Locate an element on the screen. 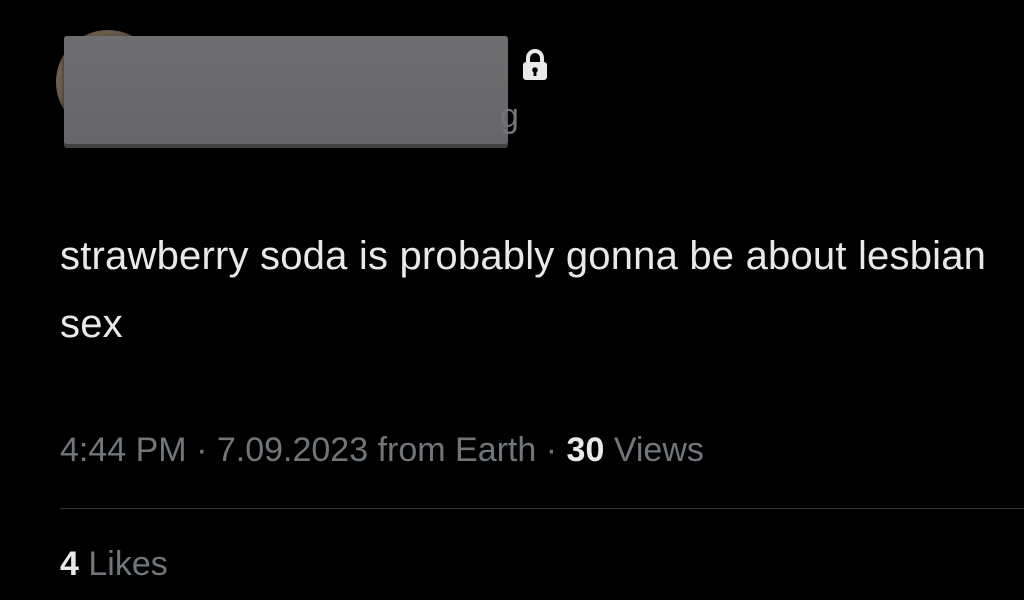  tweet-date: 7.09.2023 is located at coordinates (292, 450).